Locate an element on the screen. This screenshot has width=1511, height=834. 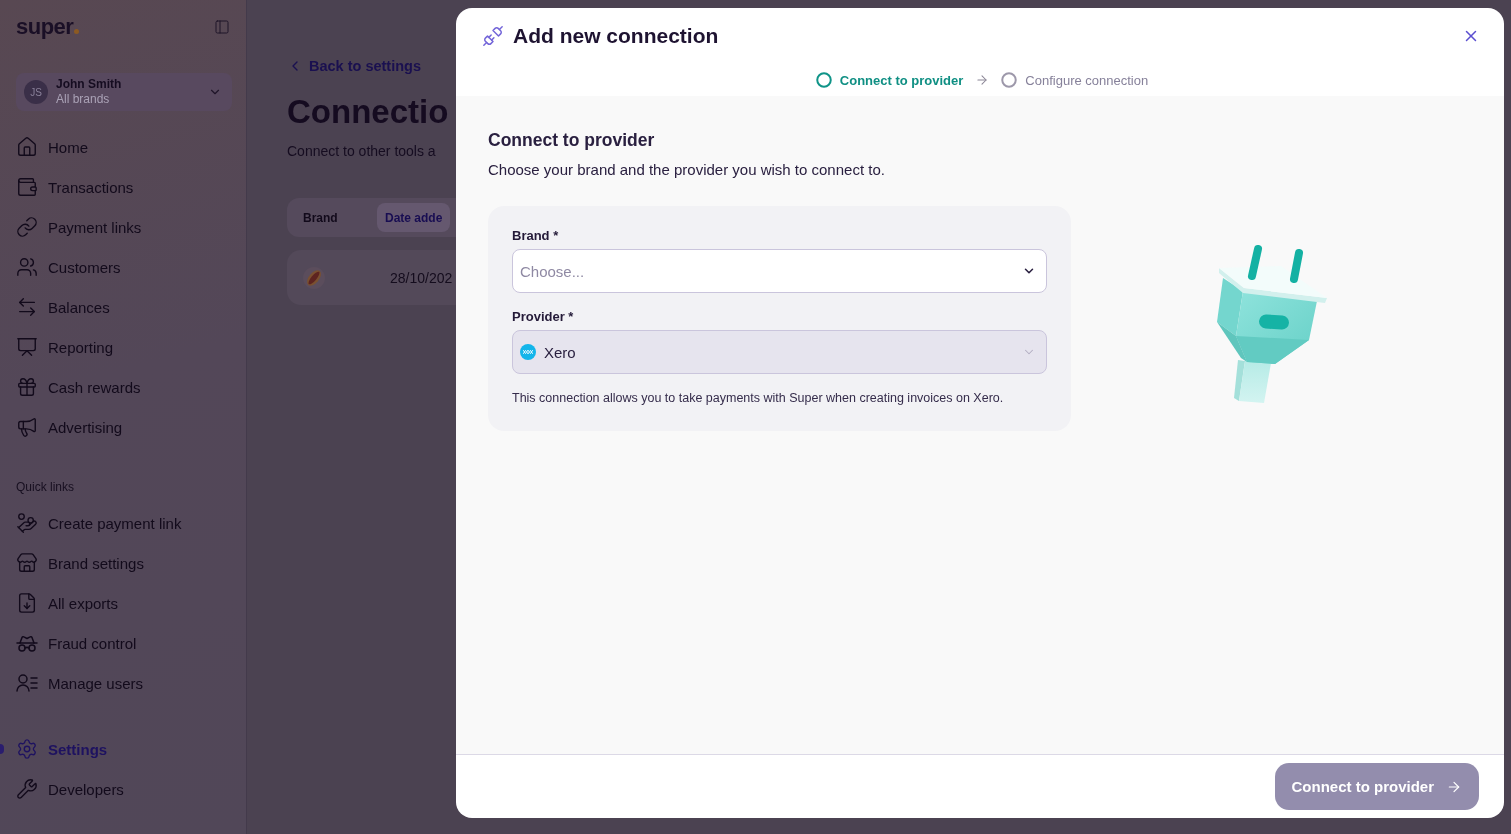
nav-item: Create payment link is located at coordinates (99, 523).